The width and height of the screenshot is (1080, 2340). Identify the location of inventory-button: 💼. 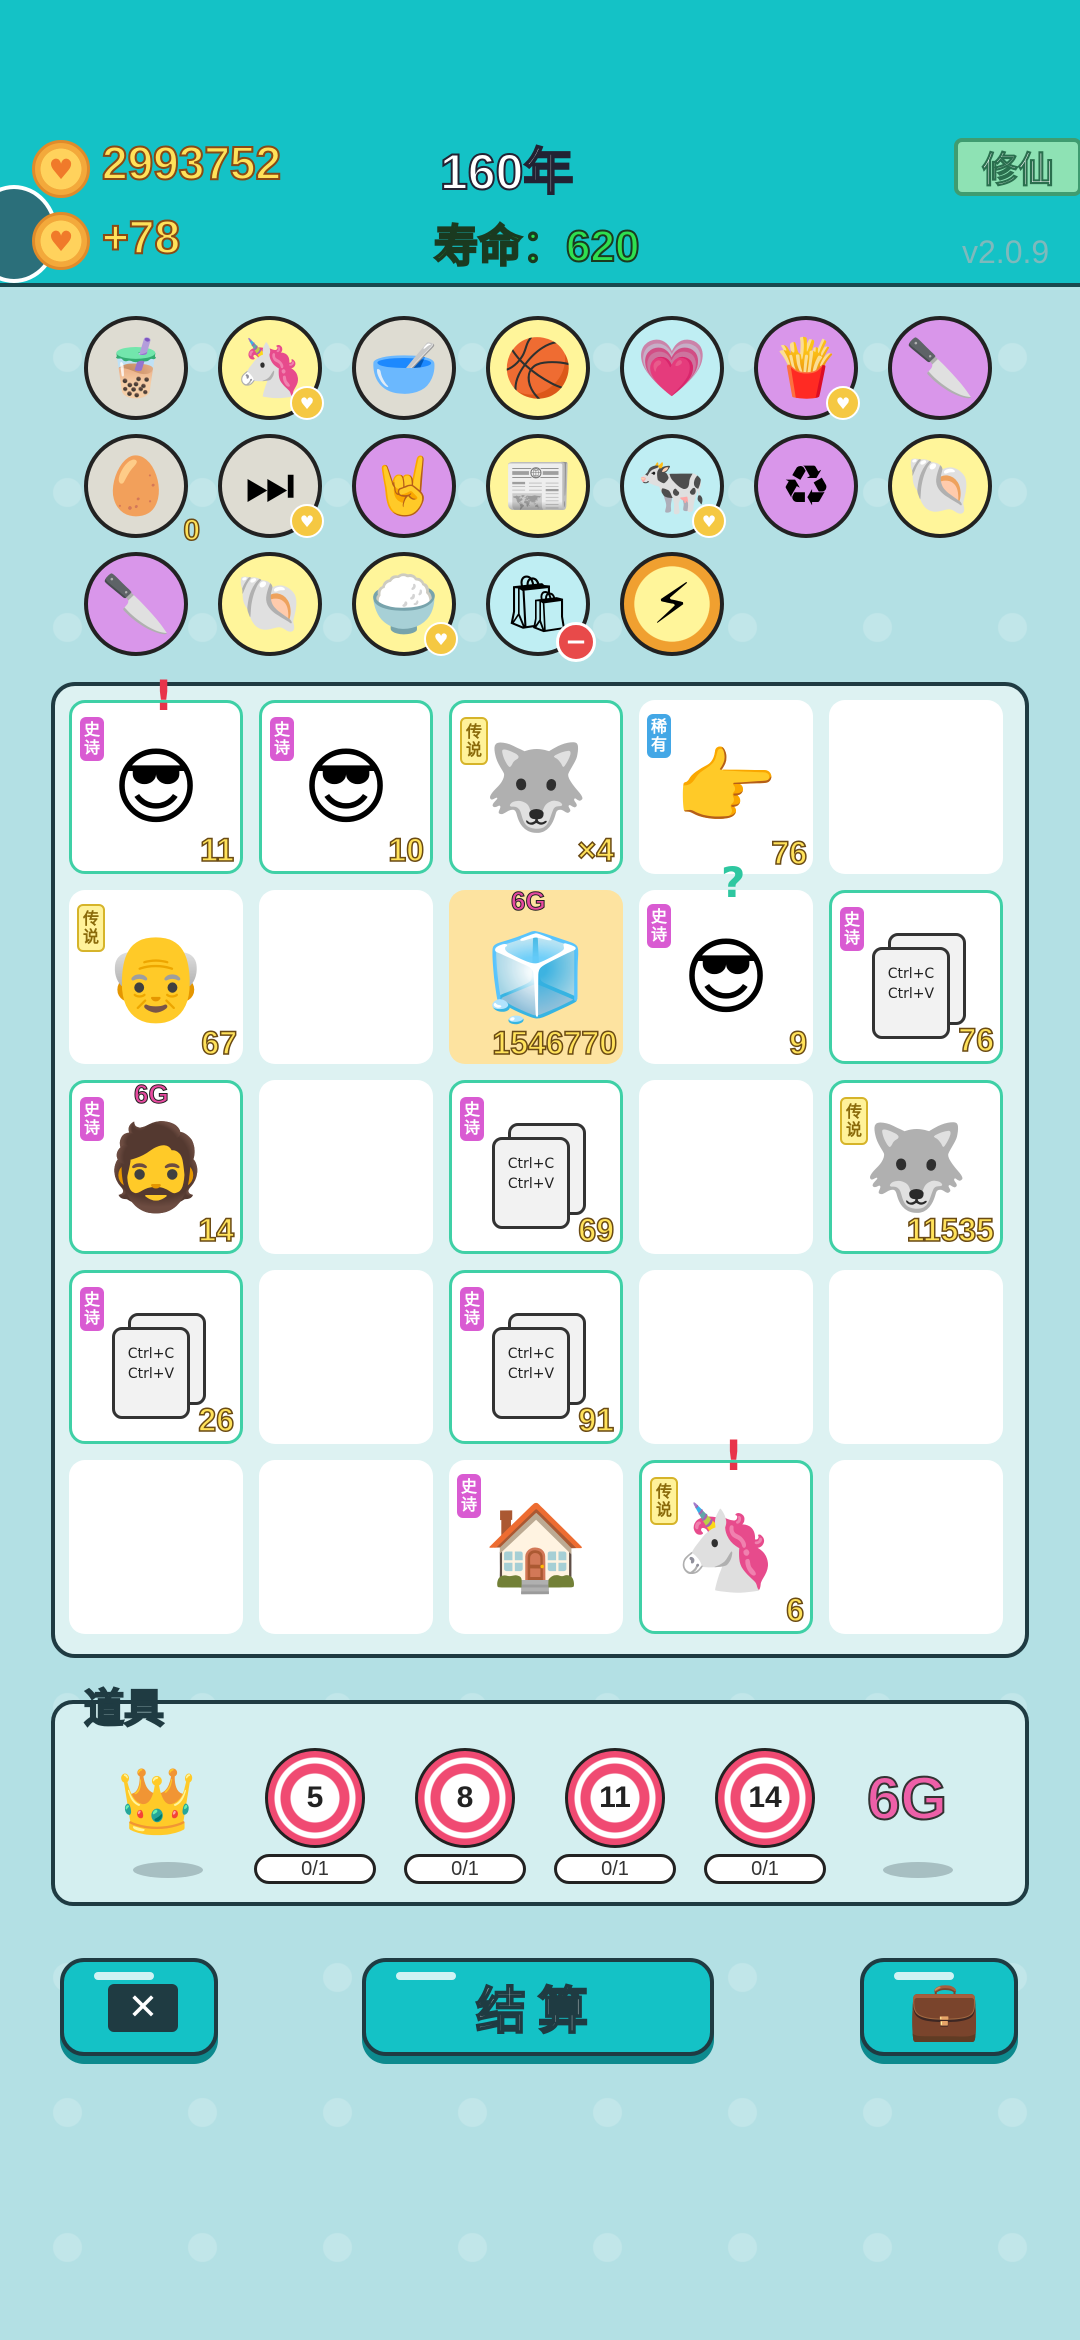
(939, 2007).